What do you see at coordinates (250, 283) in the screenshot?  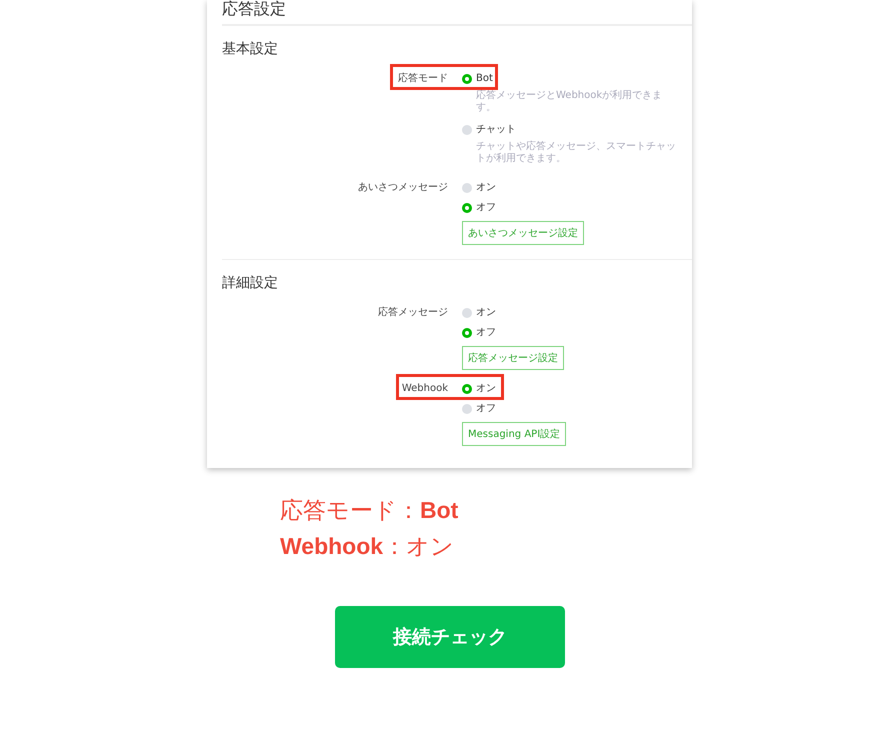 I see `section-title: 詳細設定` at bounding box center [250, 283].